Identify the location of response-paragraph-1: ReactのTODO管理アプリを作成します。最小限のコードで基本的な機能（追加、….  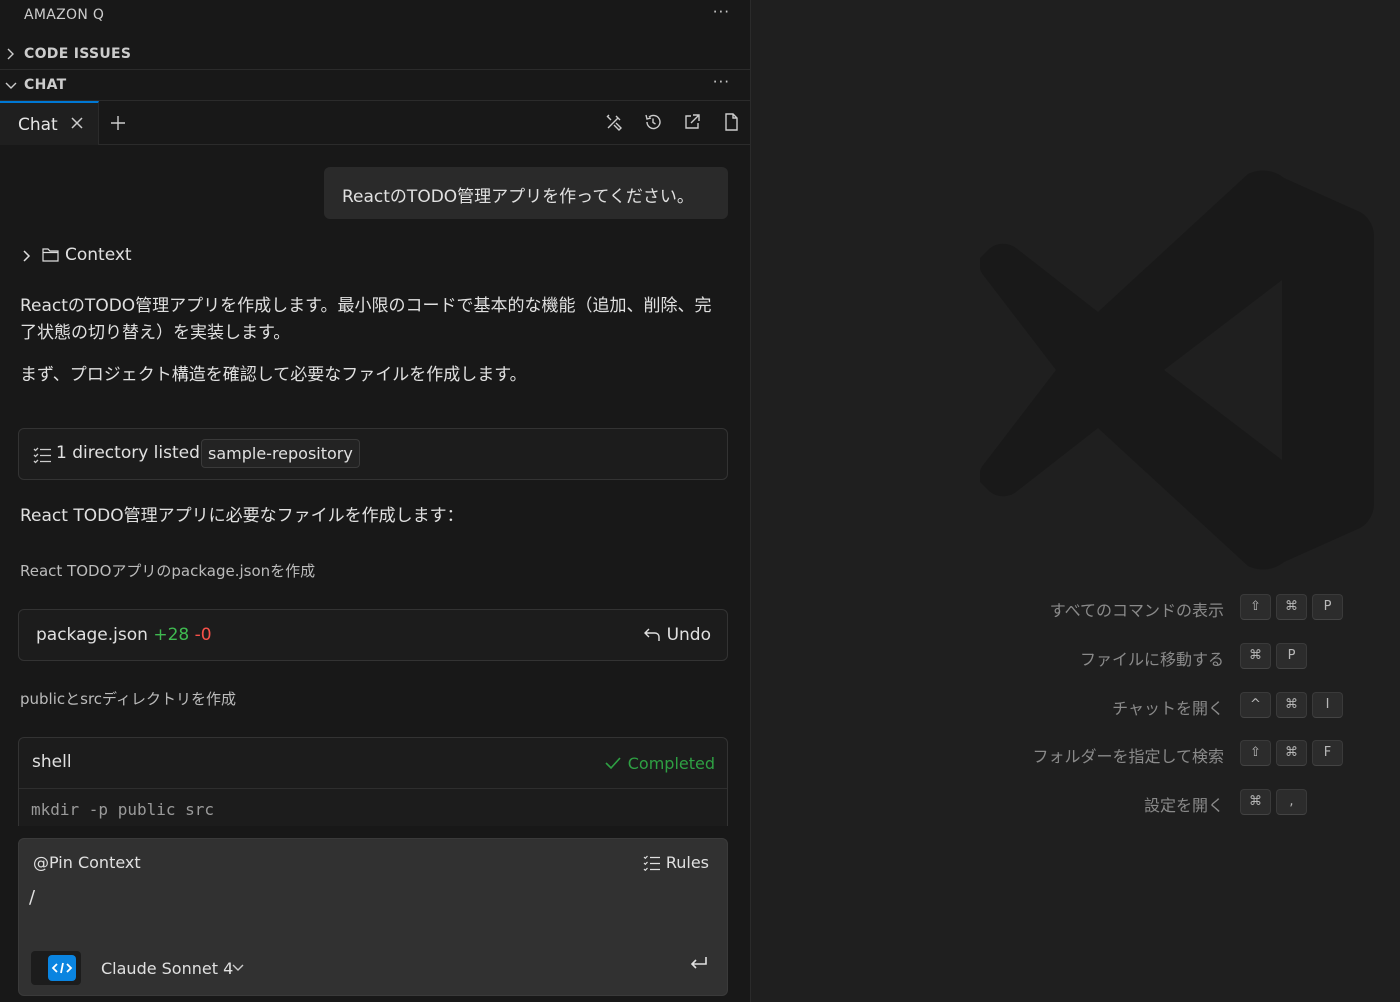
(366, 319).